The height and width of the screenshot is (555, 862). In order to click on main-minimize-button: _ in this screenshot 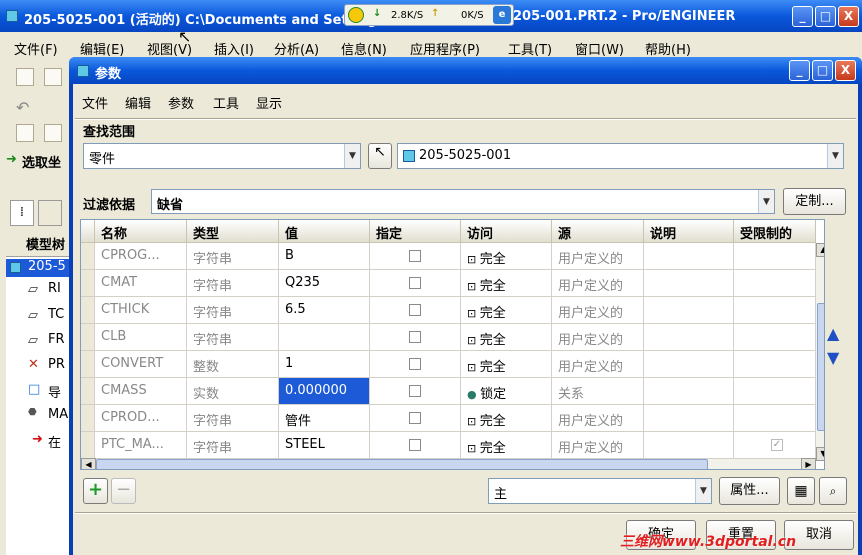, I will do `click(802, 16)`.